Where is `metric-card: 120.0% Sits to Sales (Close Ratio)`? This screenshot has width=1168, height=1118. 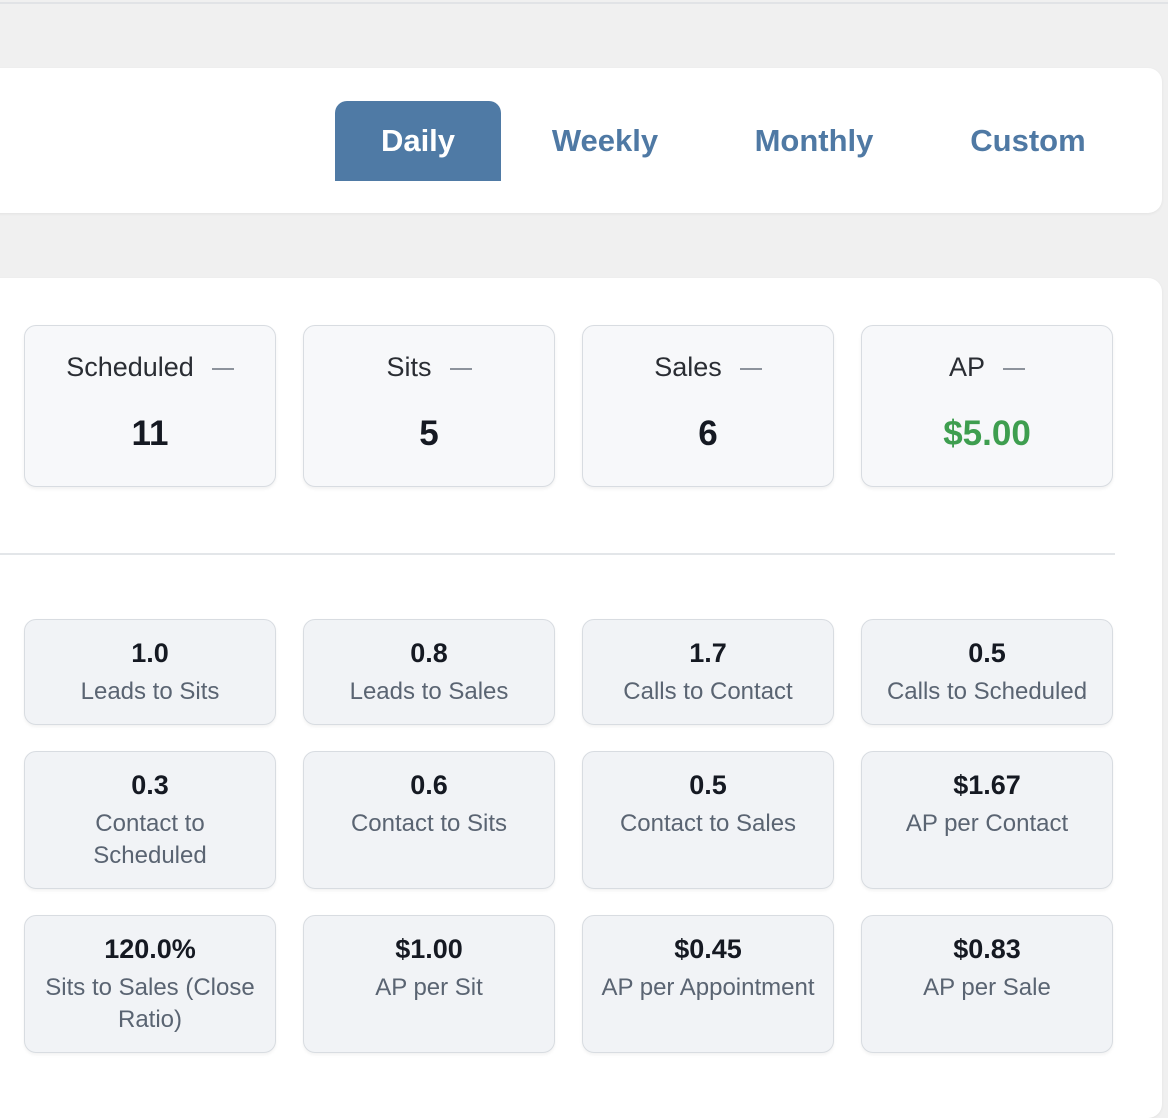
metric-card: 120.0% Sits to Sales (Close Ratio) is located at coordinates (150, 984).